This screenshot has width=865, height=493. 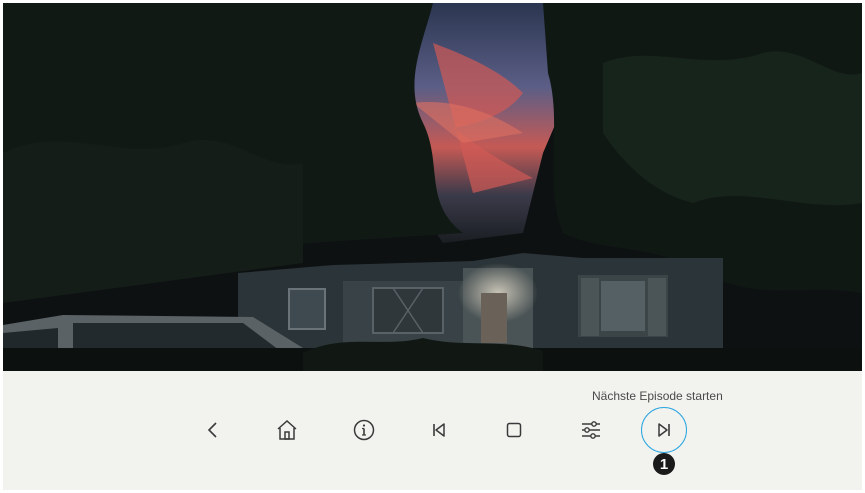 I want to click on skip-next-icon, so click(x=664, y=430).